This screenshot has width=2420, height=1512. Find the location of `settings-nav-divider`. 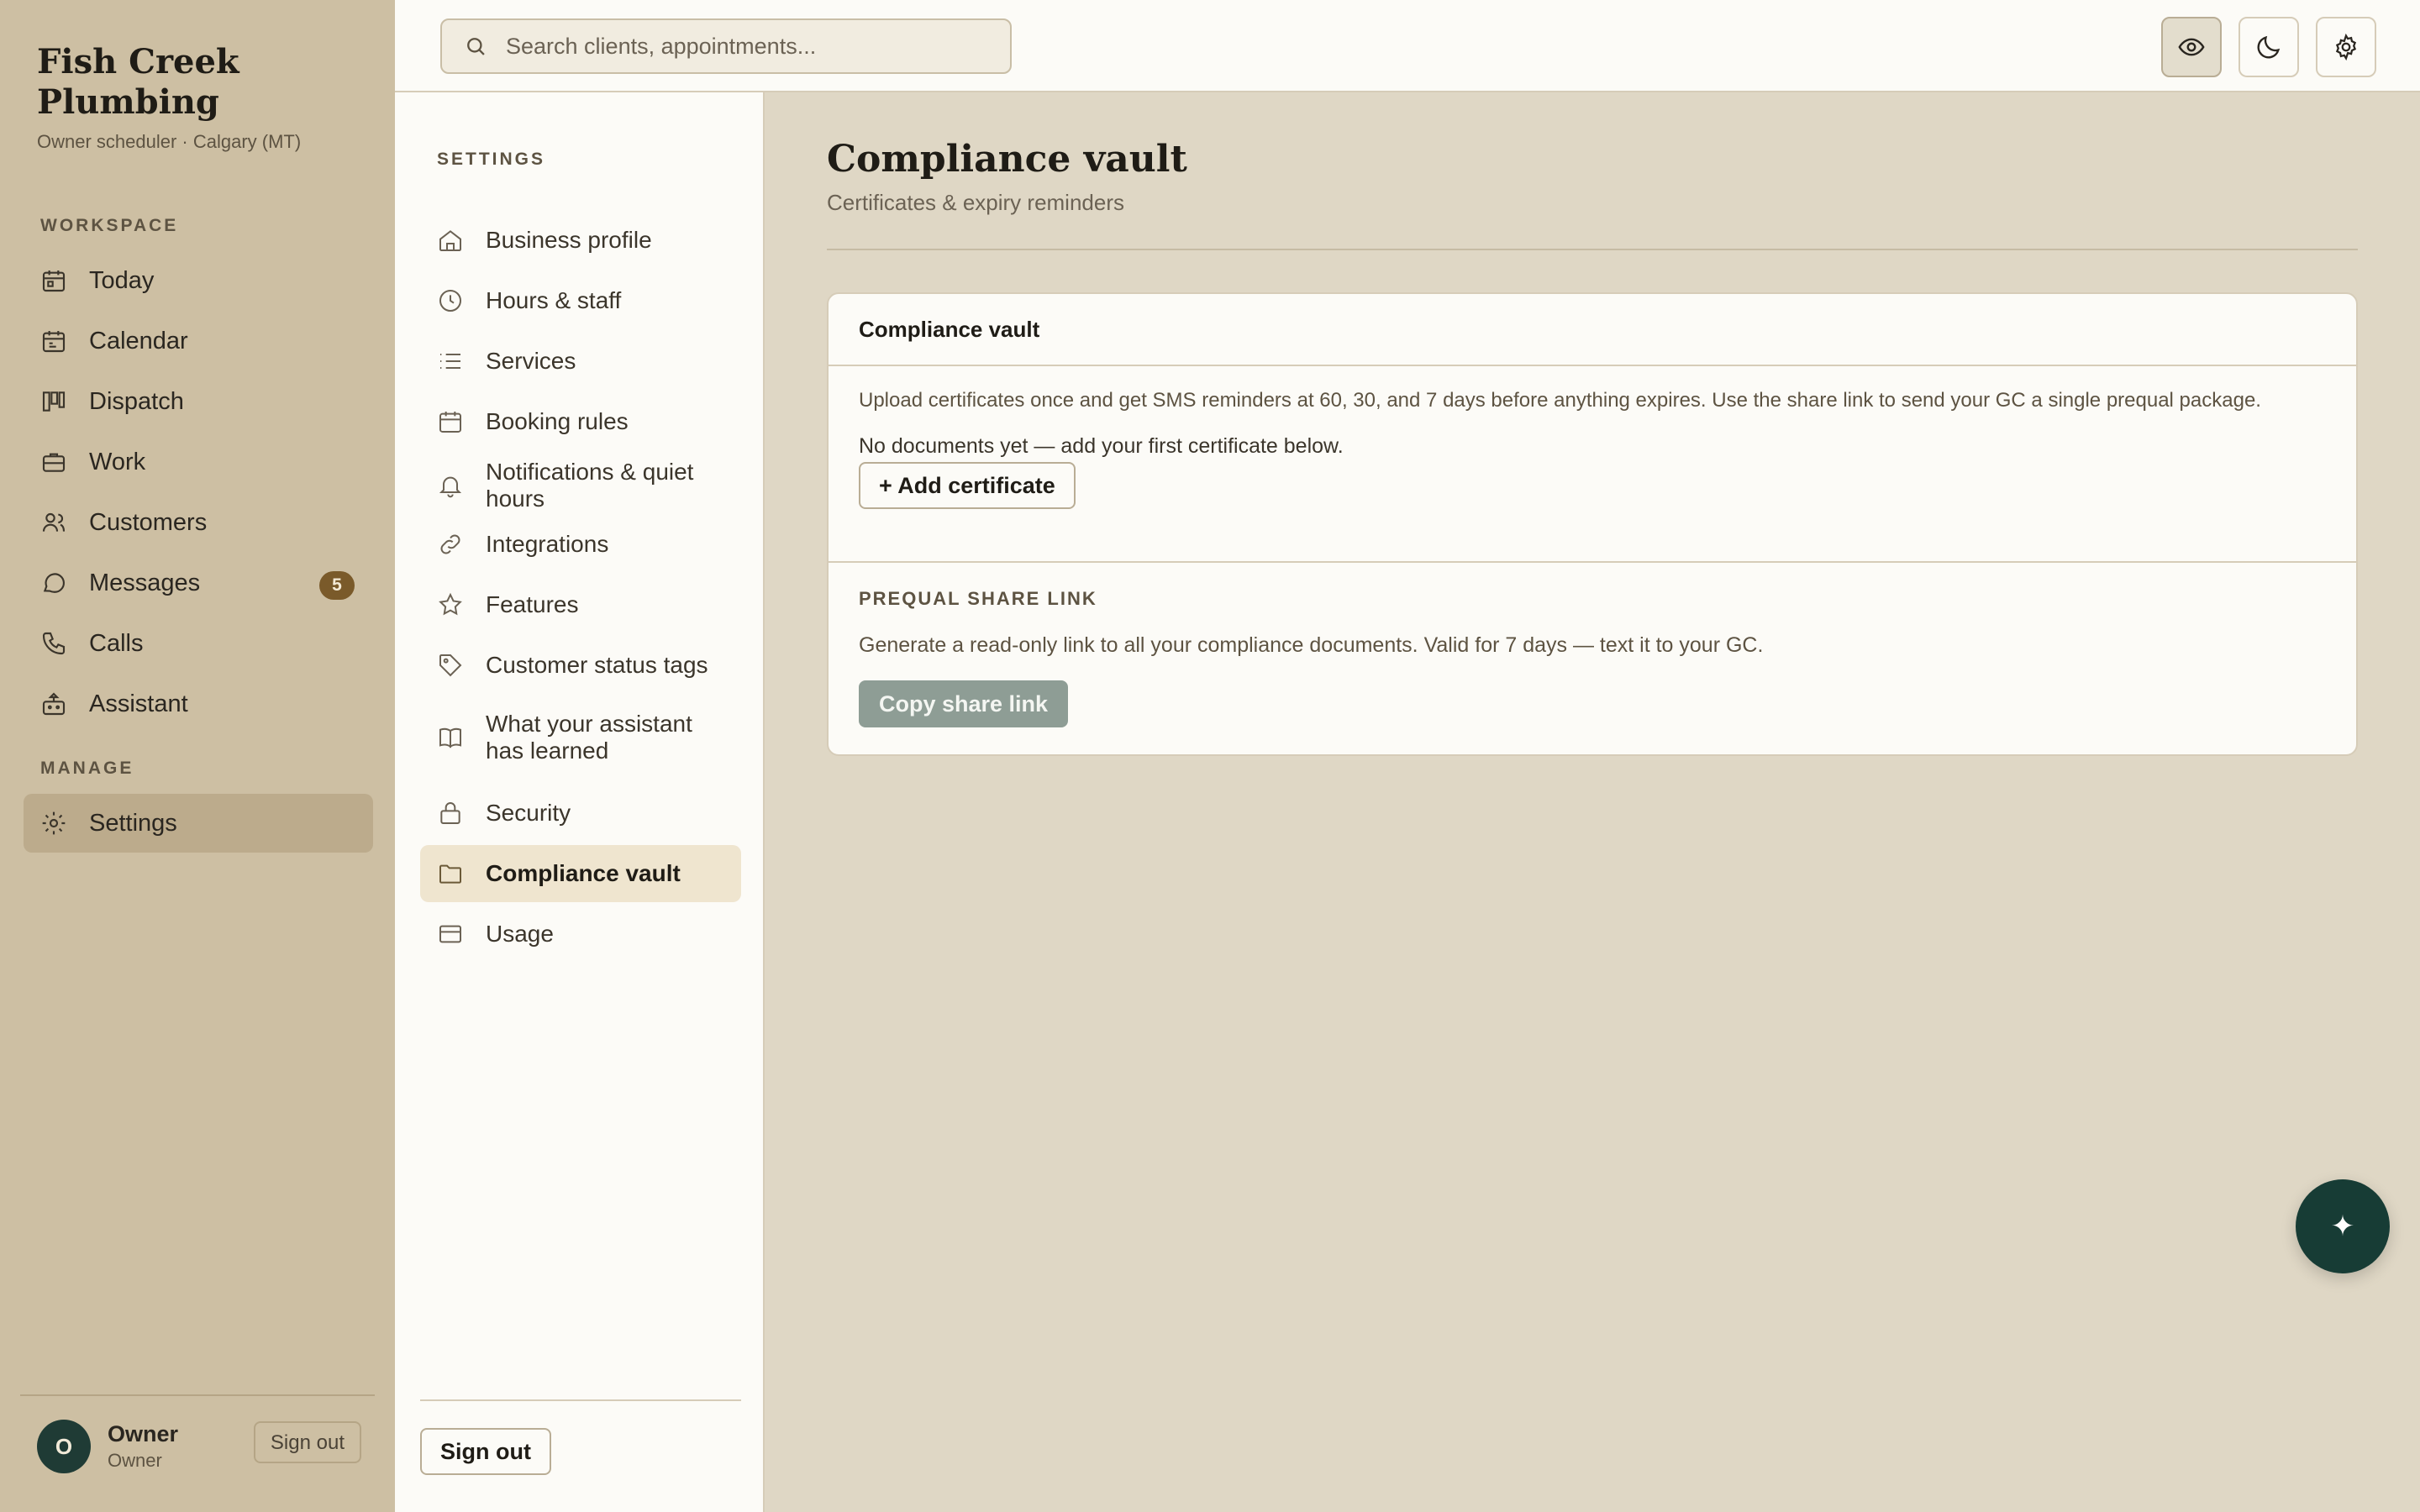

settings-nav-divider is located at coordinates (581, 1400).